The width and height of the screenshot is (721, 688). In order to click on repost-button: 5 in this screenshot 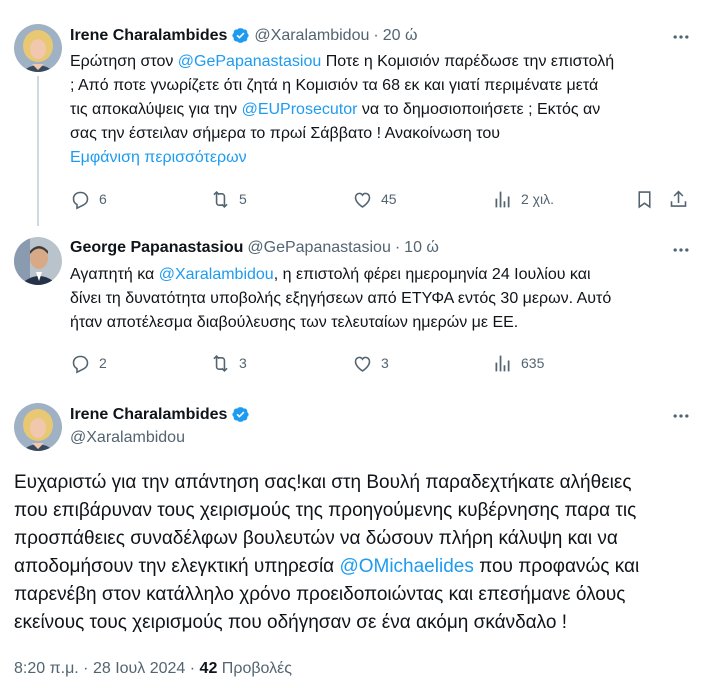, I will do `click(228, 199)`.